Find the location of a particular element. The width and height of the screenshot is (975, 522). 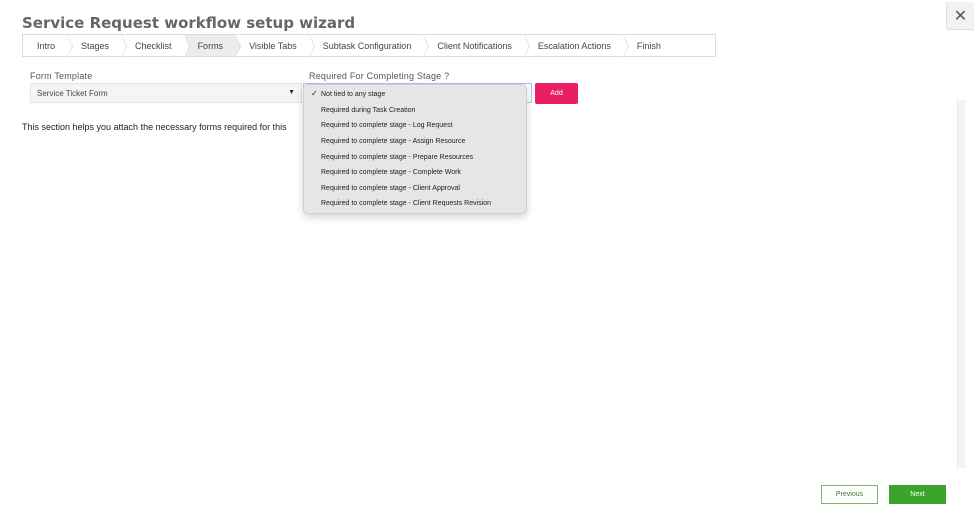

page-title: Service Request workflow setup wizard is located at coordinates (189, 23).